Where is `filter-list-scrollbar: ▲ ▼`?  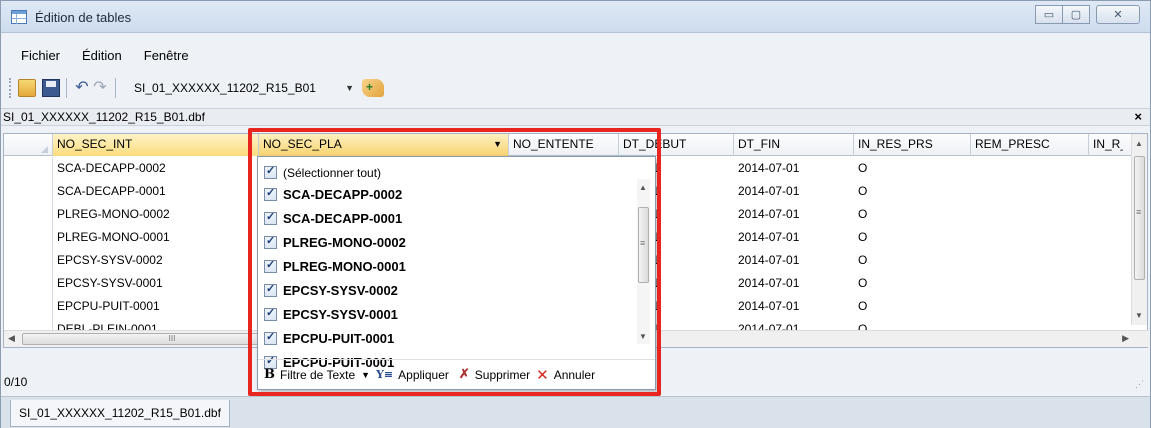 filter-list-scrollbar: ▲ ▼ is located at coordinates (643, 261).